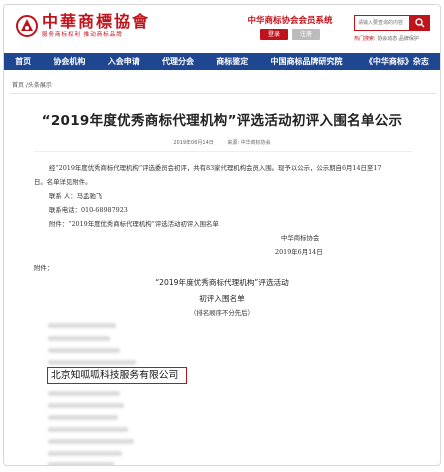 The height and width of the screenshot is (472, 444). I want to click on register-button: 注册, so click(306, 34).